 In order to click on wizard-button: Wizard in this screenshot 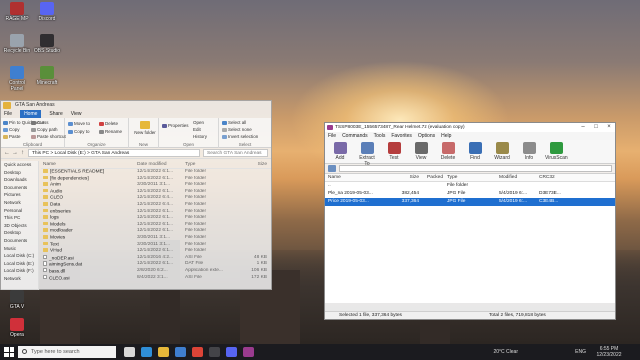, I will do `click(502, 151)`.